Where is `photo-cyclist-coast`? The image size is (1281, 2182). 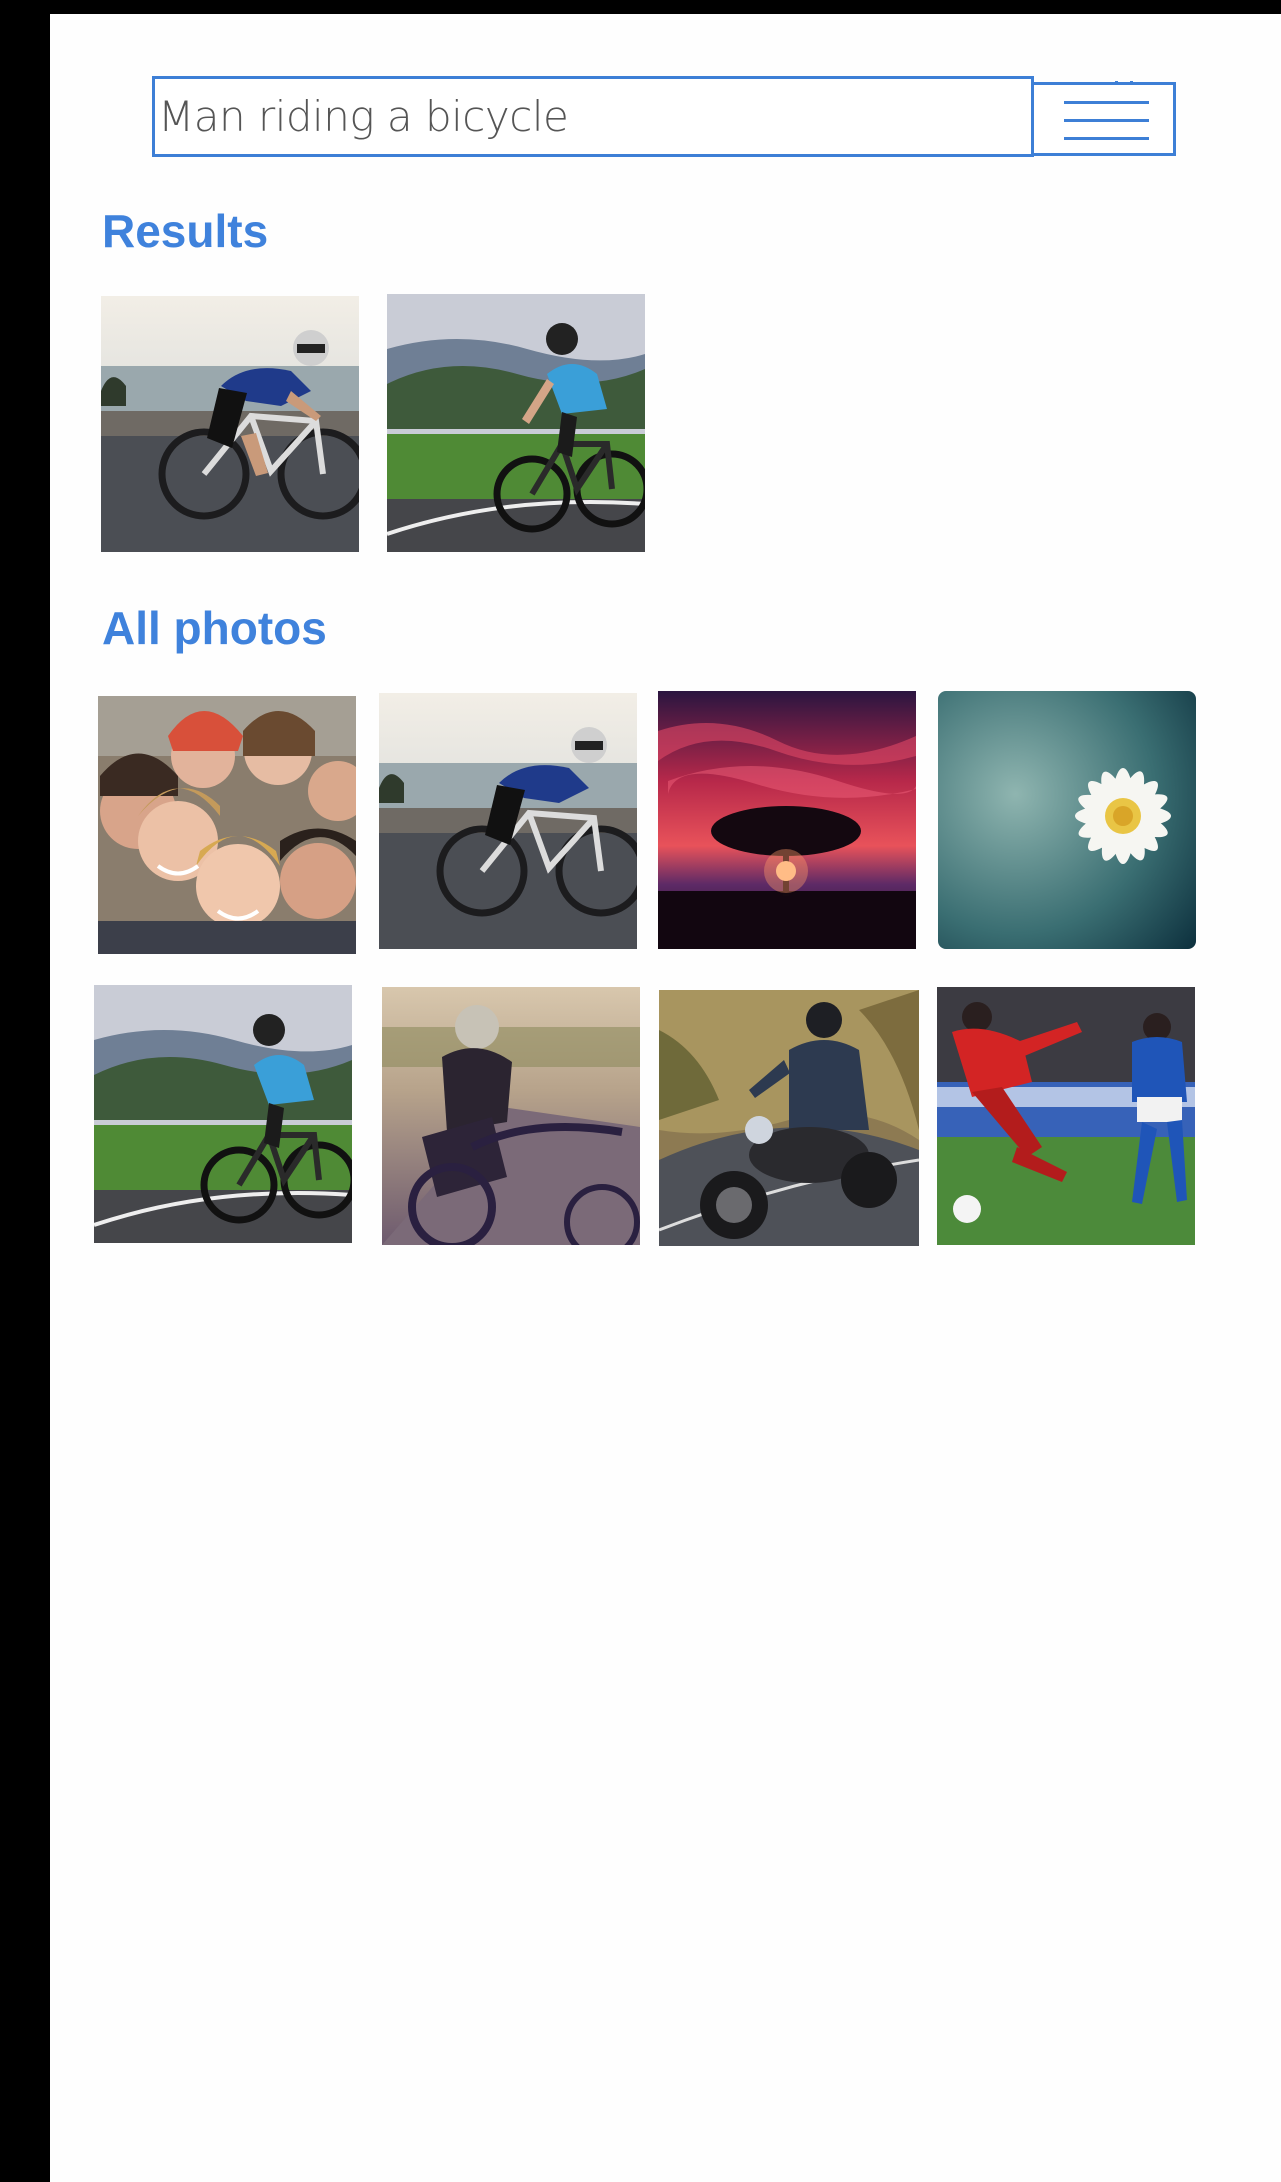
photo-cyclist-coast is located at coordinates (508, 821).